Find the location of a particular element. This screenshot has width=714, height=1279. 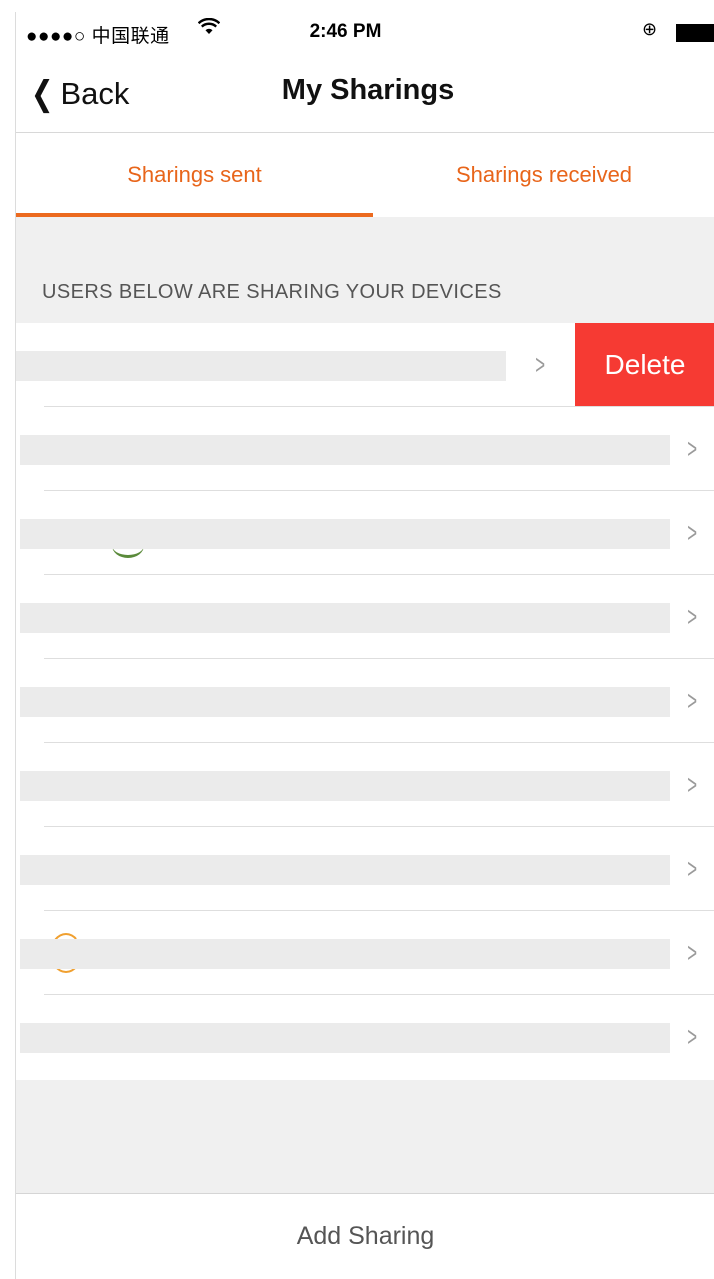

tab-sharings-sent: Sharings sent is located at coordinates (194, 175).